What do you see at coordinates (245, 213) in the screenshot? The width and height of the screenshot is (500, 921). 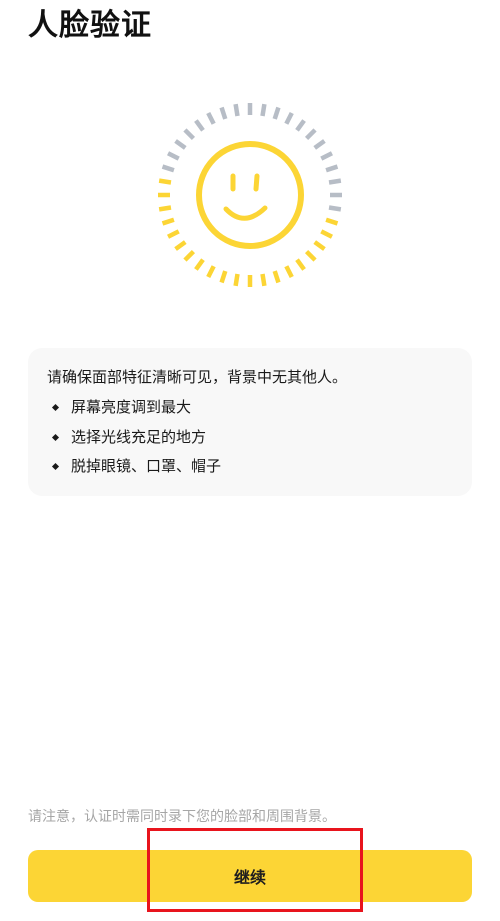 I see `smile-icon` at bounding box center [245, 213].